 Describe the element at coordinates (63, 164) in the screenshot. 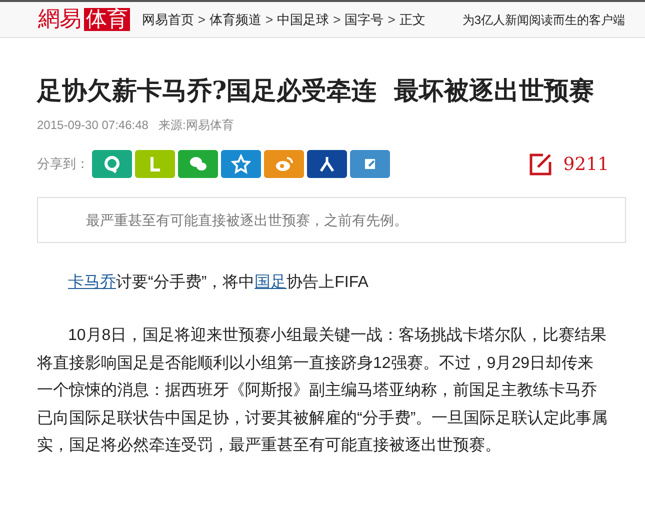

I see `share-label: 分享到：` at that location.